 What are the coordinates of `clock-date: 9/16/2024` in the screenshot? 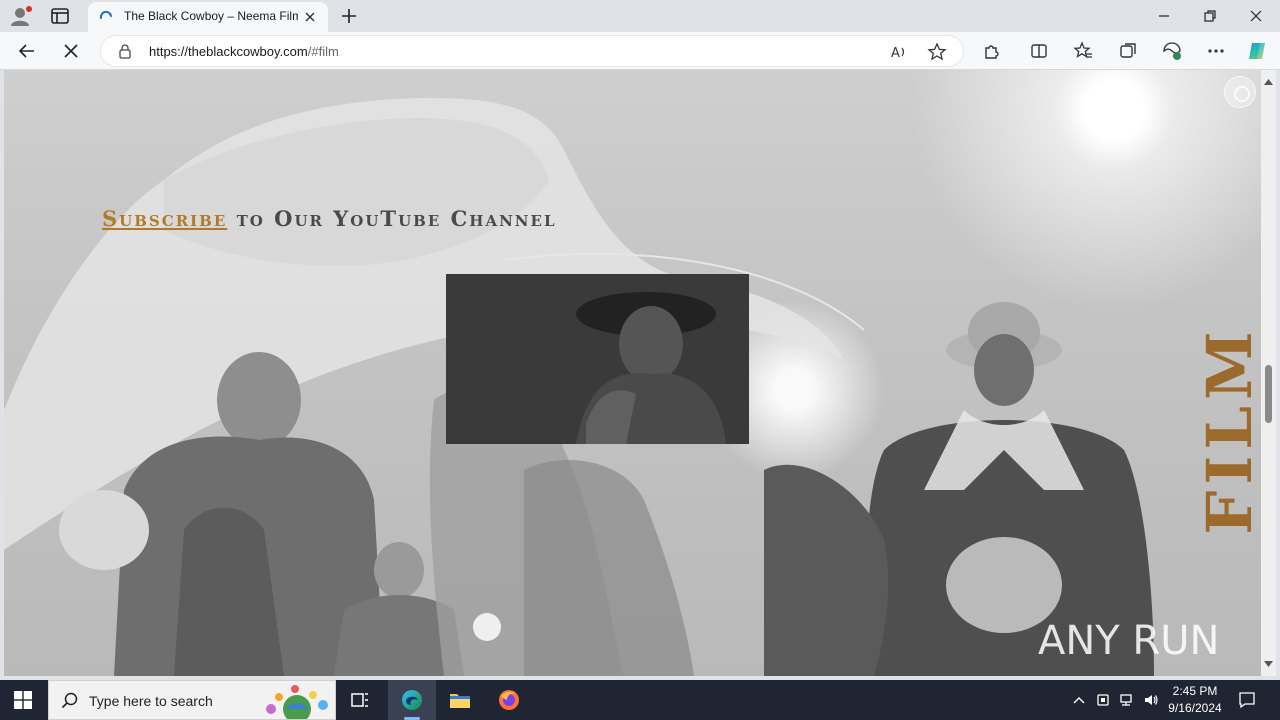 It's located at (1195, 708).